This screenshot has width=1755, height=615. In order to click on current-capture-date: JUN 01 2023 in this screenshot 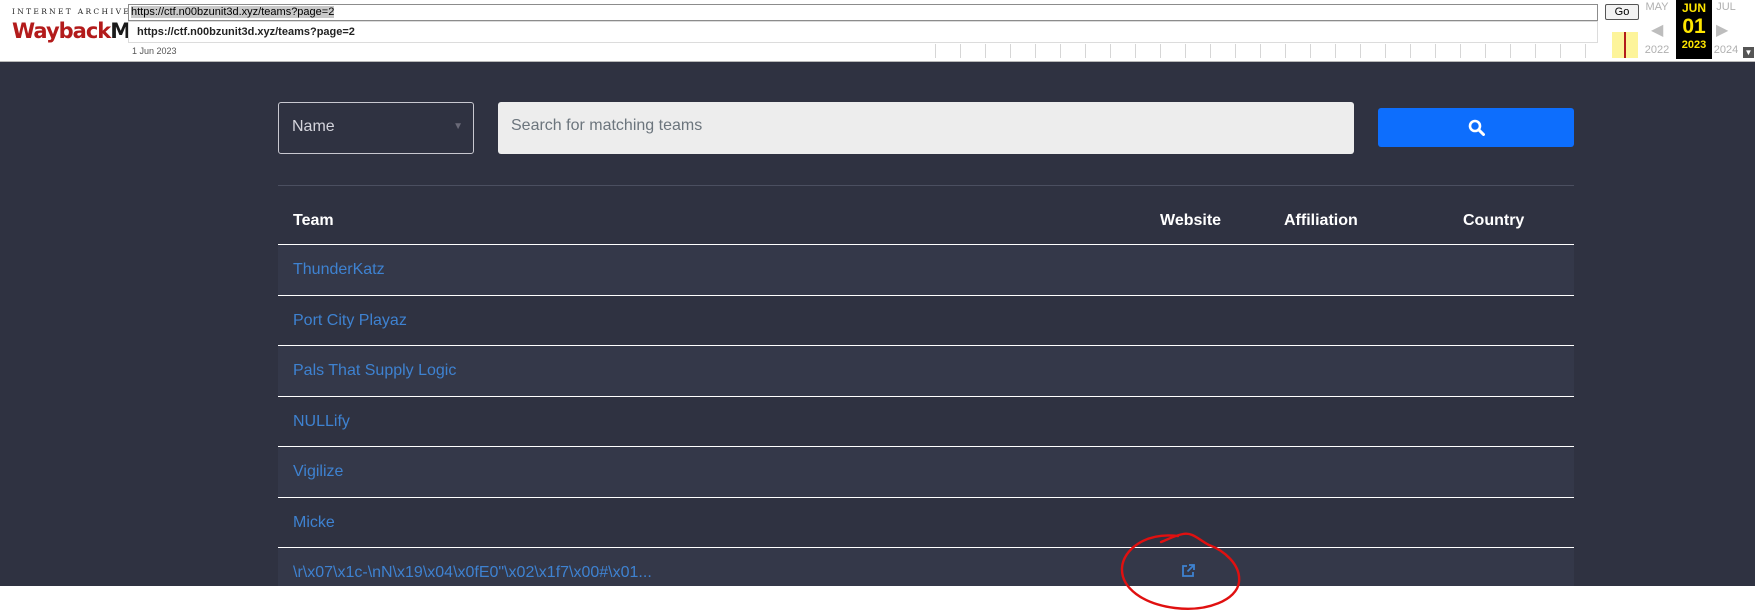, I will do `click(1694, 29)`.